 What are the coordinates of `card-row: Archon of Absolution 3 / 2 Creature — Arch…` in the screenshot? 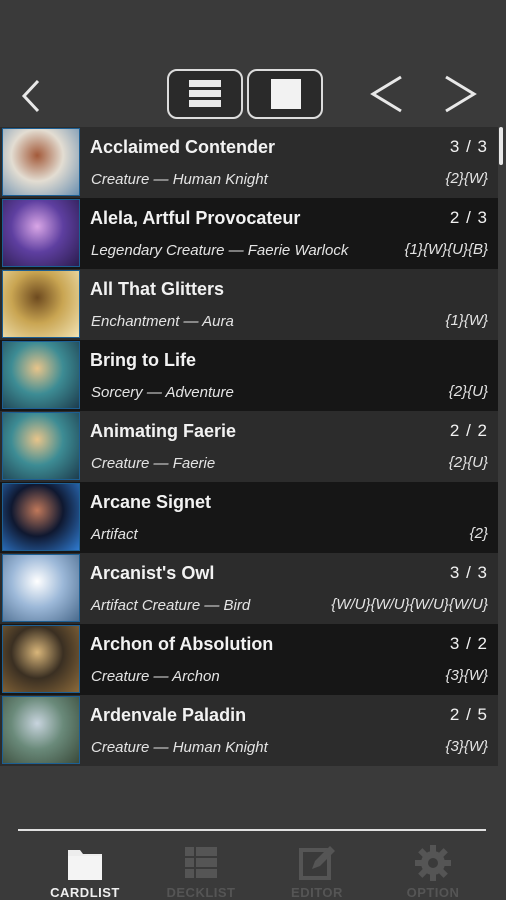 It's located at (249, 659).